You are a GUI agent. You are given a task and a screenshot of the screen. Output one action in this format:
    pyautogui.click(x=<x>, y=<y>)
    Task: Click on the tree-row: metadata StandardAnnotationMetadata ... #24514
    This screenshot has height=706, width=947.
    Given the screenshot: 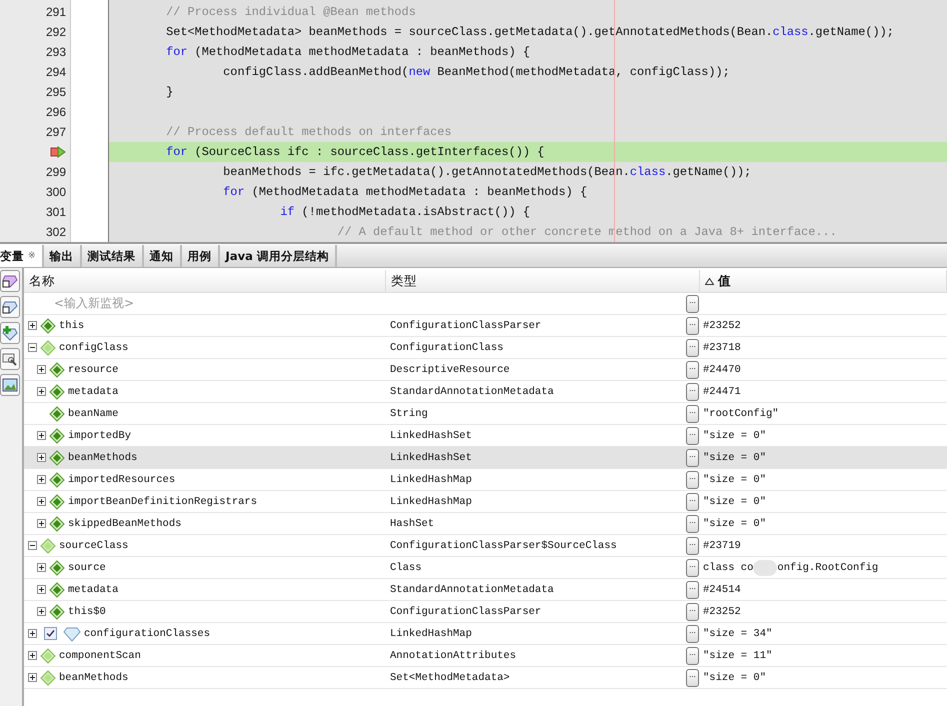 What is the action you would take?
    pyautogui.click(x=485, y=590)
    